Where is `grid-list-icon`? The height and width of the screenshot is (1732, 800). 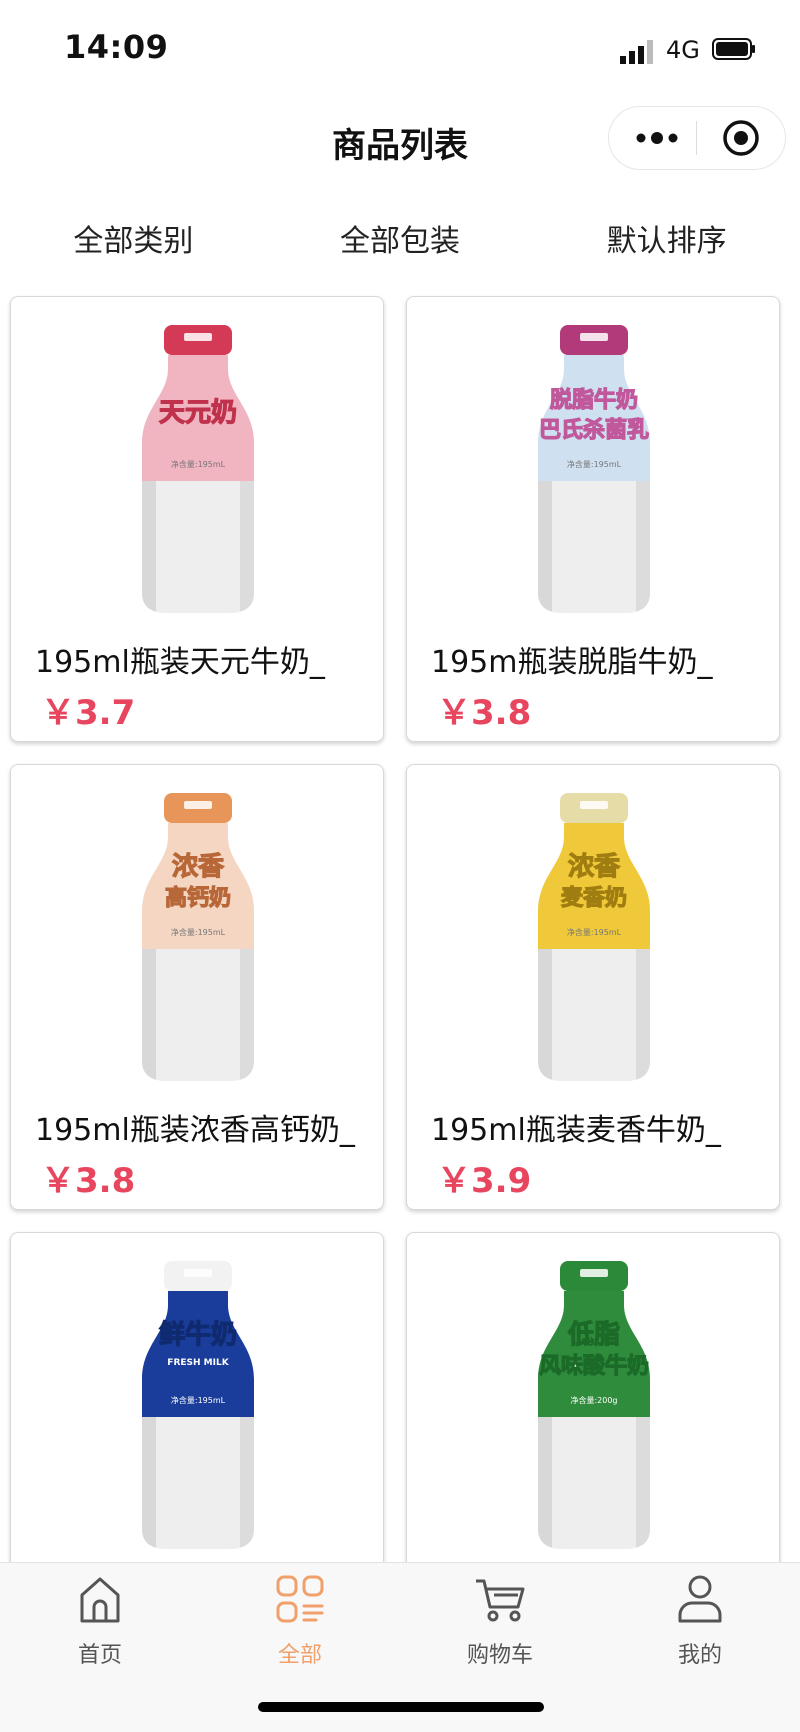
grid-list-icon is located at coordinates (300, 1599).